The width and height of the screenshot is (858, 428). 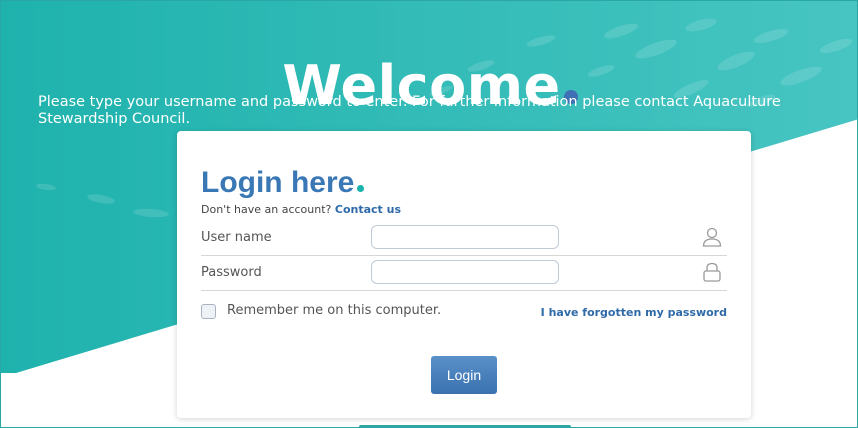 What do you see at coordinates (464, 375) in the screenshot?
I see `login-button: Login` at bounding box center [464, 375].